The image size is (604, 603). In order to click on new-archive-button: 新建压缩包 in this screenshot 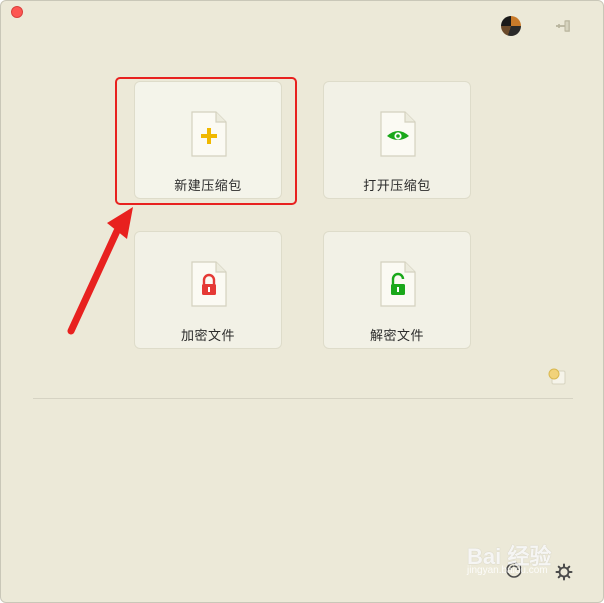, I will do `click(208, 140)`.